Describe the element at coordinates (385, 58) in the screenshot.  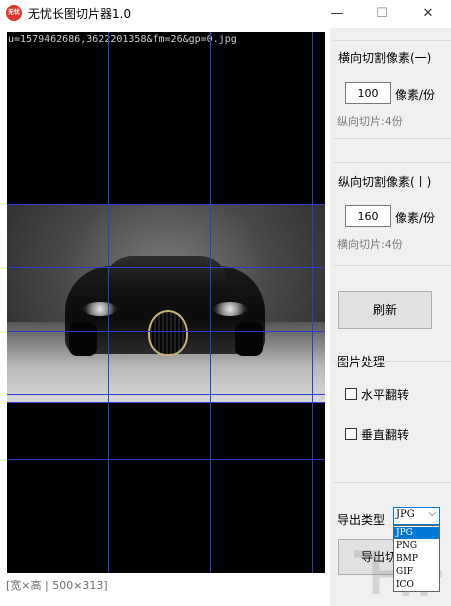
I see `horizontal-slice-title: 横向切割像素(一)` at that location.